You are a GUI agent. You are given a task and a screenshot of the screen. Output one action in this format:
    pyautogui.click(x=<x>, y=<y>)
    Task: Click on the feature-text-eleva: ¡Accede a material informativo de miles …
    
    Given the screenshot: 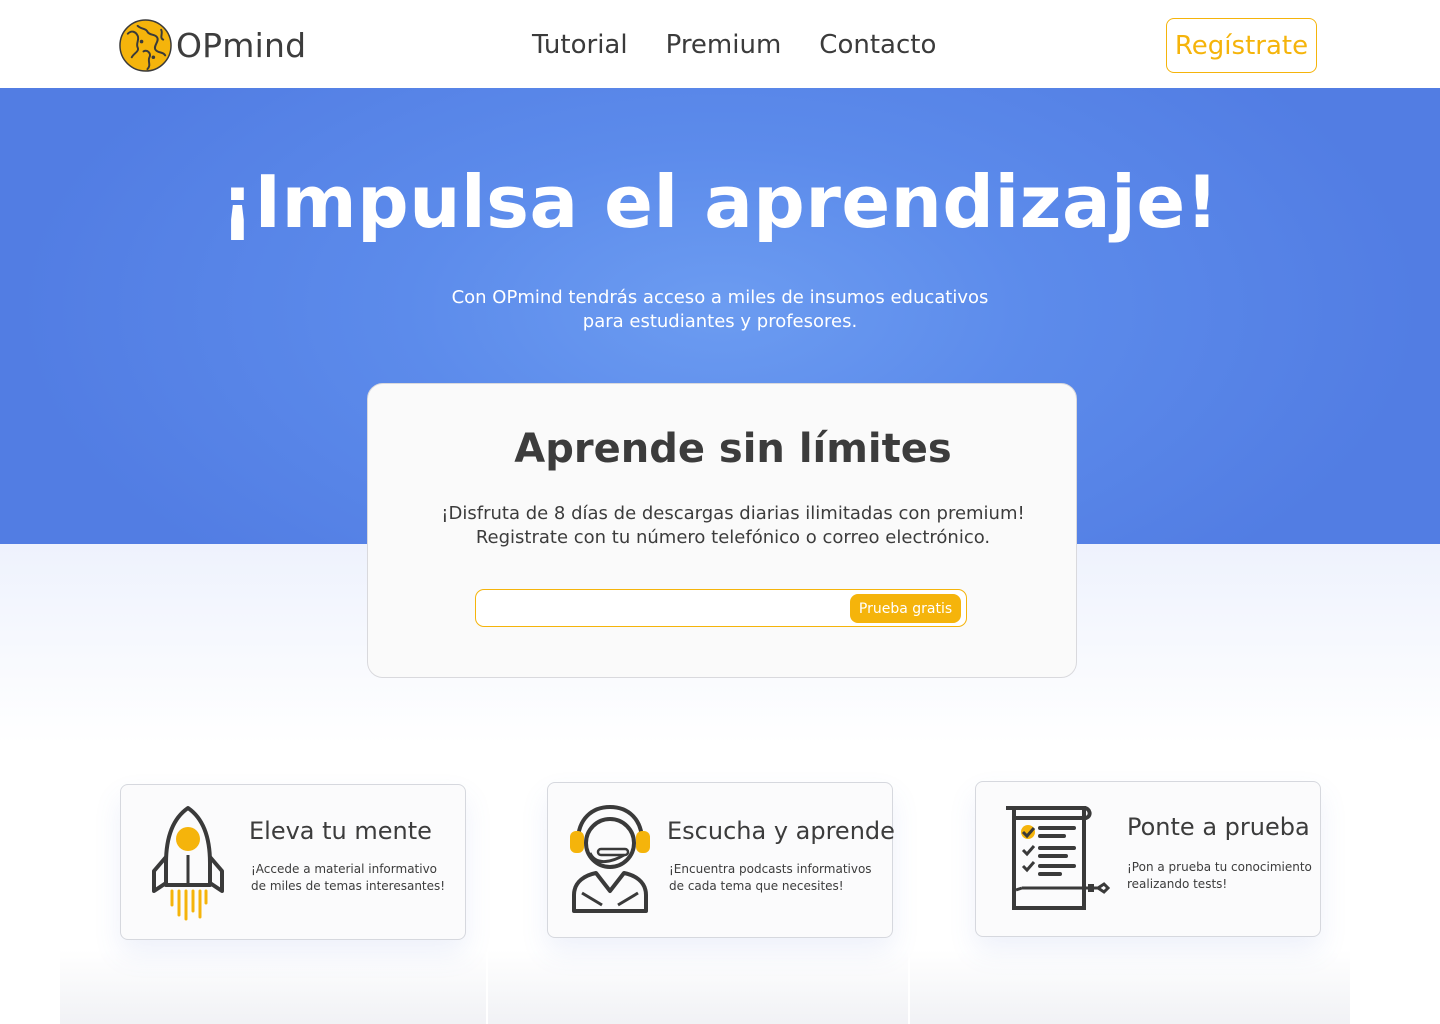 What is the action you would take?
    pyautogui.click(x=348, y=877)
    